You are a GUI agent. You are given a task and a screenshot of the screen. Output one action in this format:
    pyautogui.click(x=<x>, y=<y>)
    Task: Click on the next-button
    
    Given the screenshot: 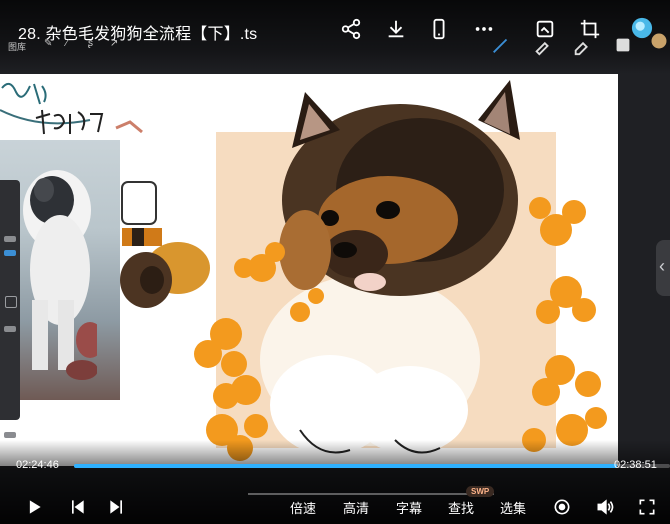 What is the action you would take?
    pyautogui.click(x=117, y=507)
    